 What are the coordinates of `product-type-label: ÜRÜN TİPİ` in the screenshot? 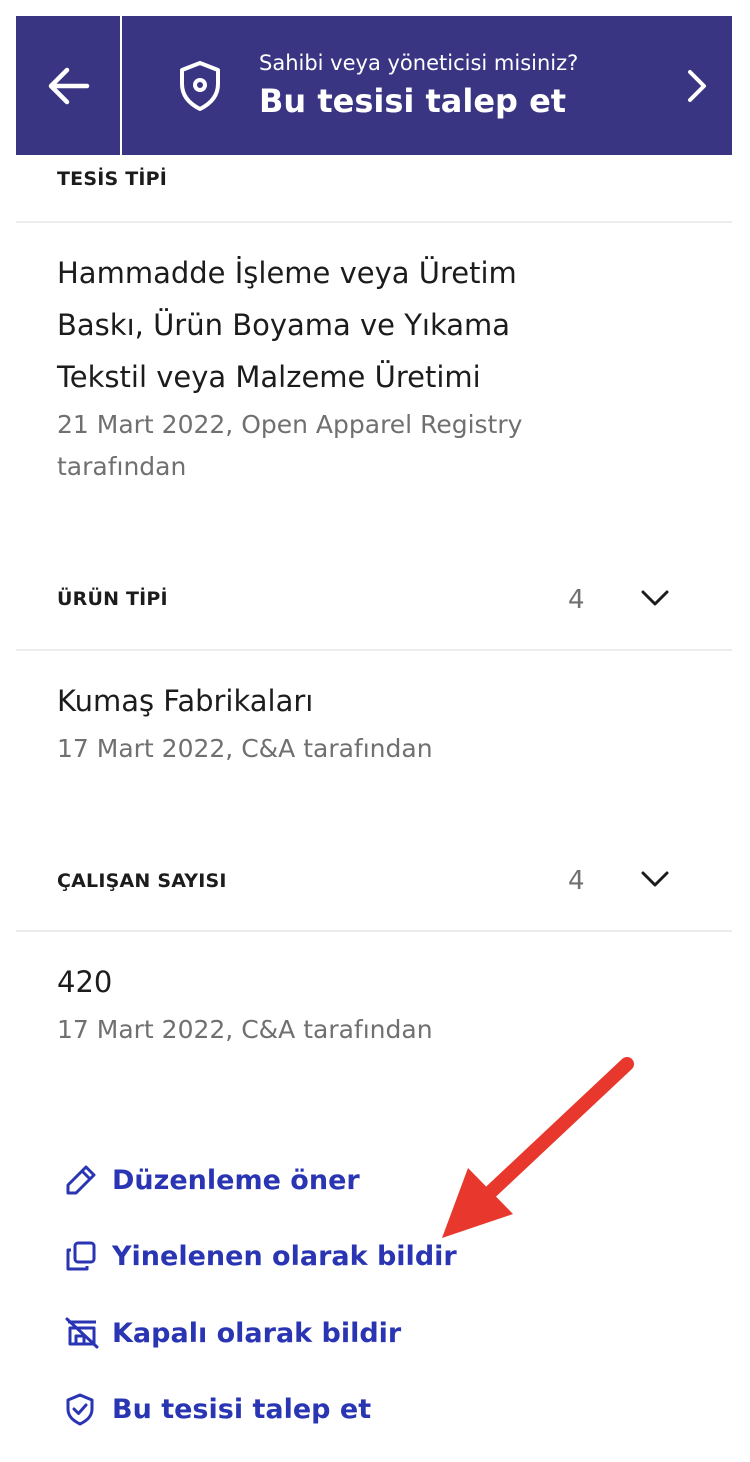 It's located at (112, 599).